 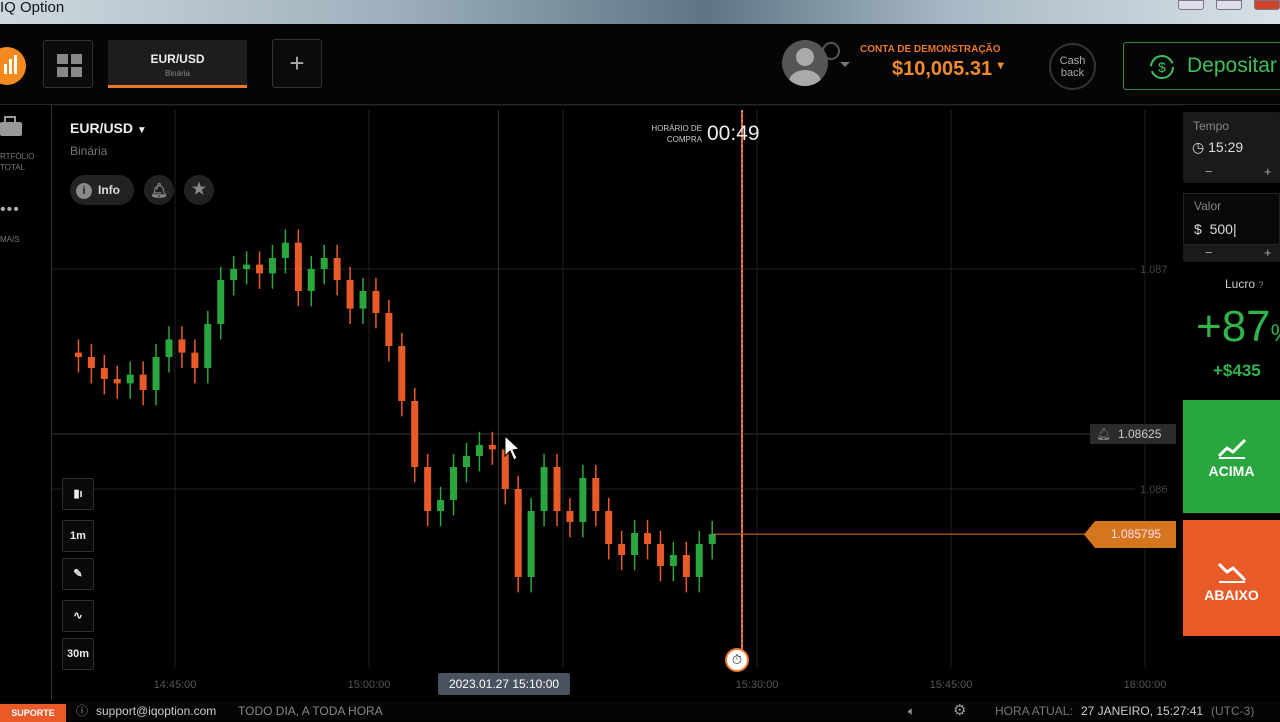 I want to click on x-tick-label: 16:00:00, so click(x=1145, y=685).